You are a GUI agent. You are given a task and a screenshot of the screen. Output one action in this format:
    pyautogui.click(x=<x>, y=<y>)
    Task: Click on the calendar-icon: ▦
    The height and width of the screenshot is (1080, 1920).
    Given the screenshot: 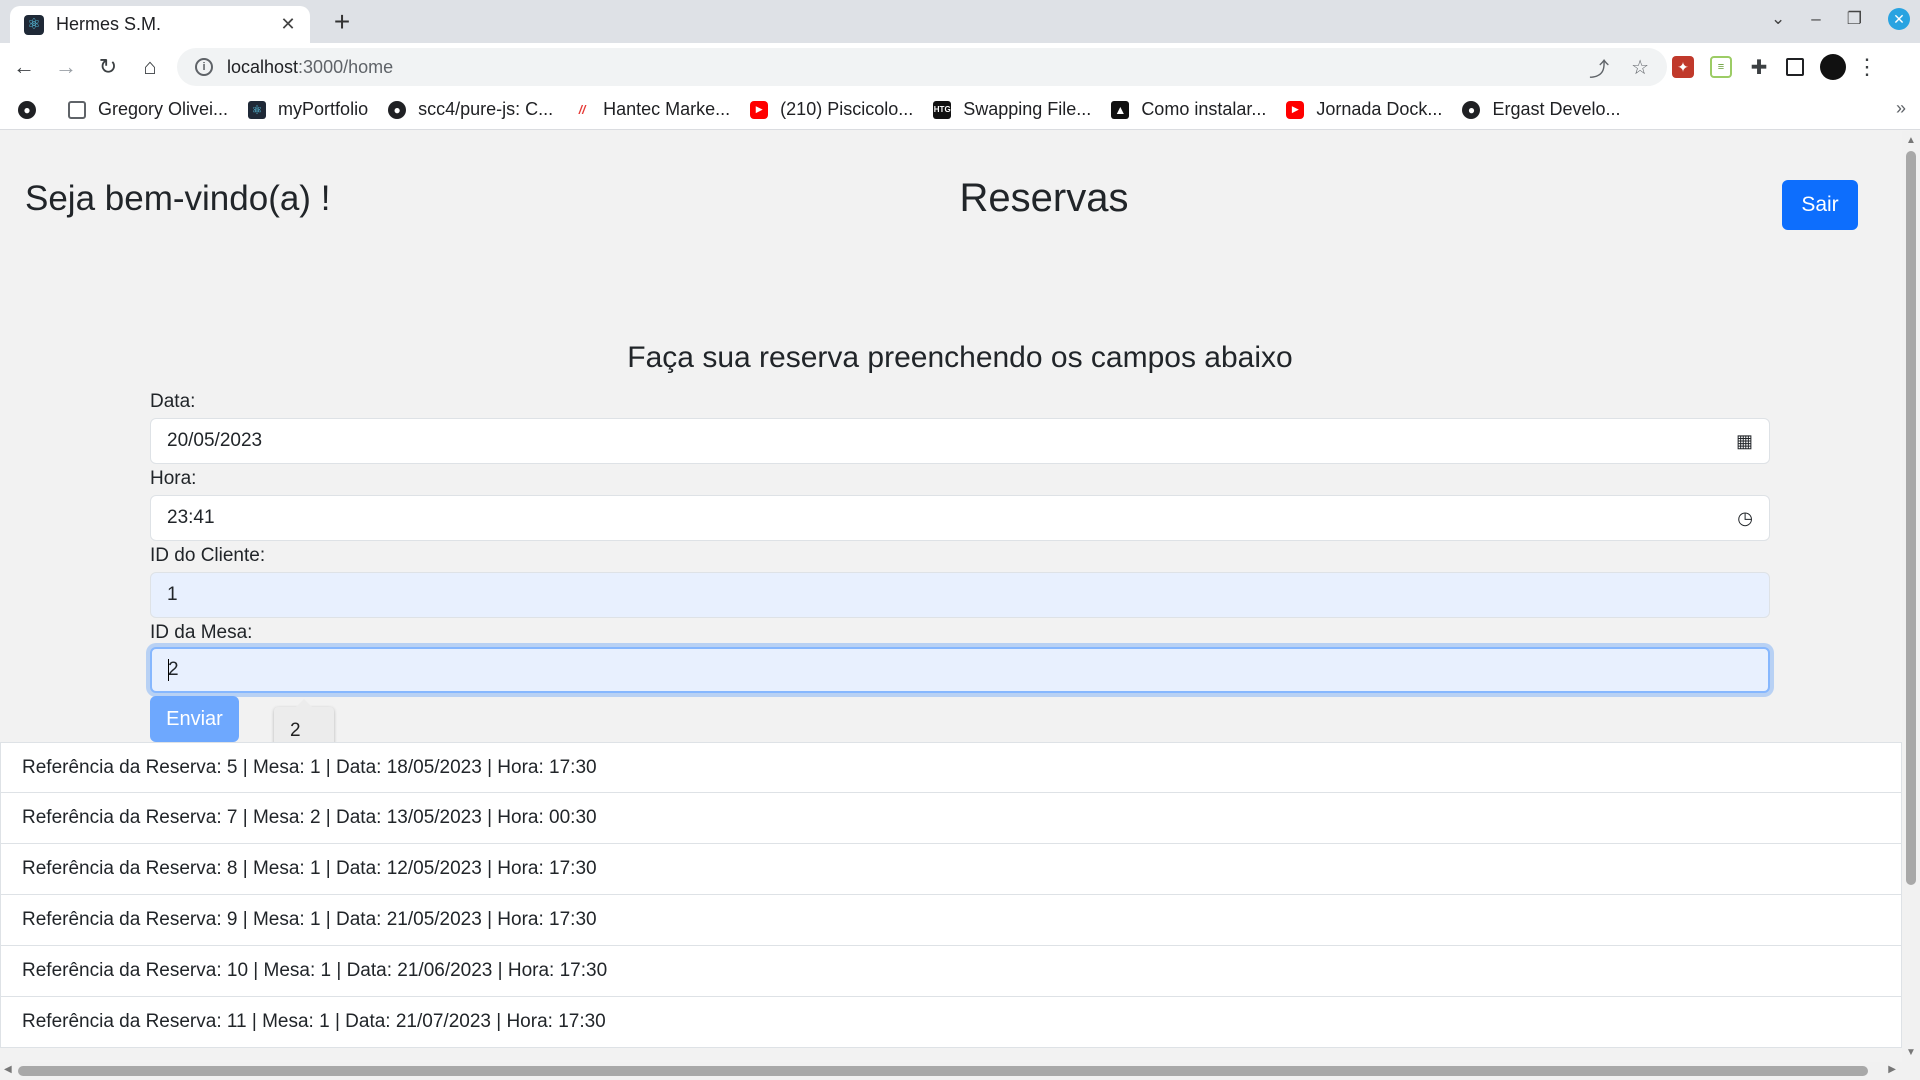 What is the action you would take?
    pyautogui.click(x=1744, y=441)
    